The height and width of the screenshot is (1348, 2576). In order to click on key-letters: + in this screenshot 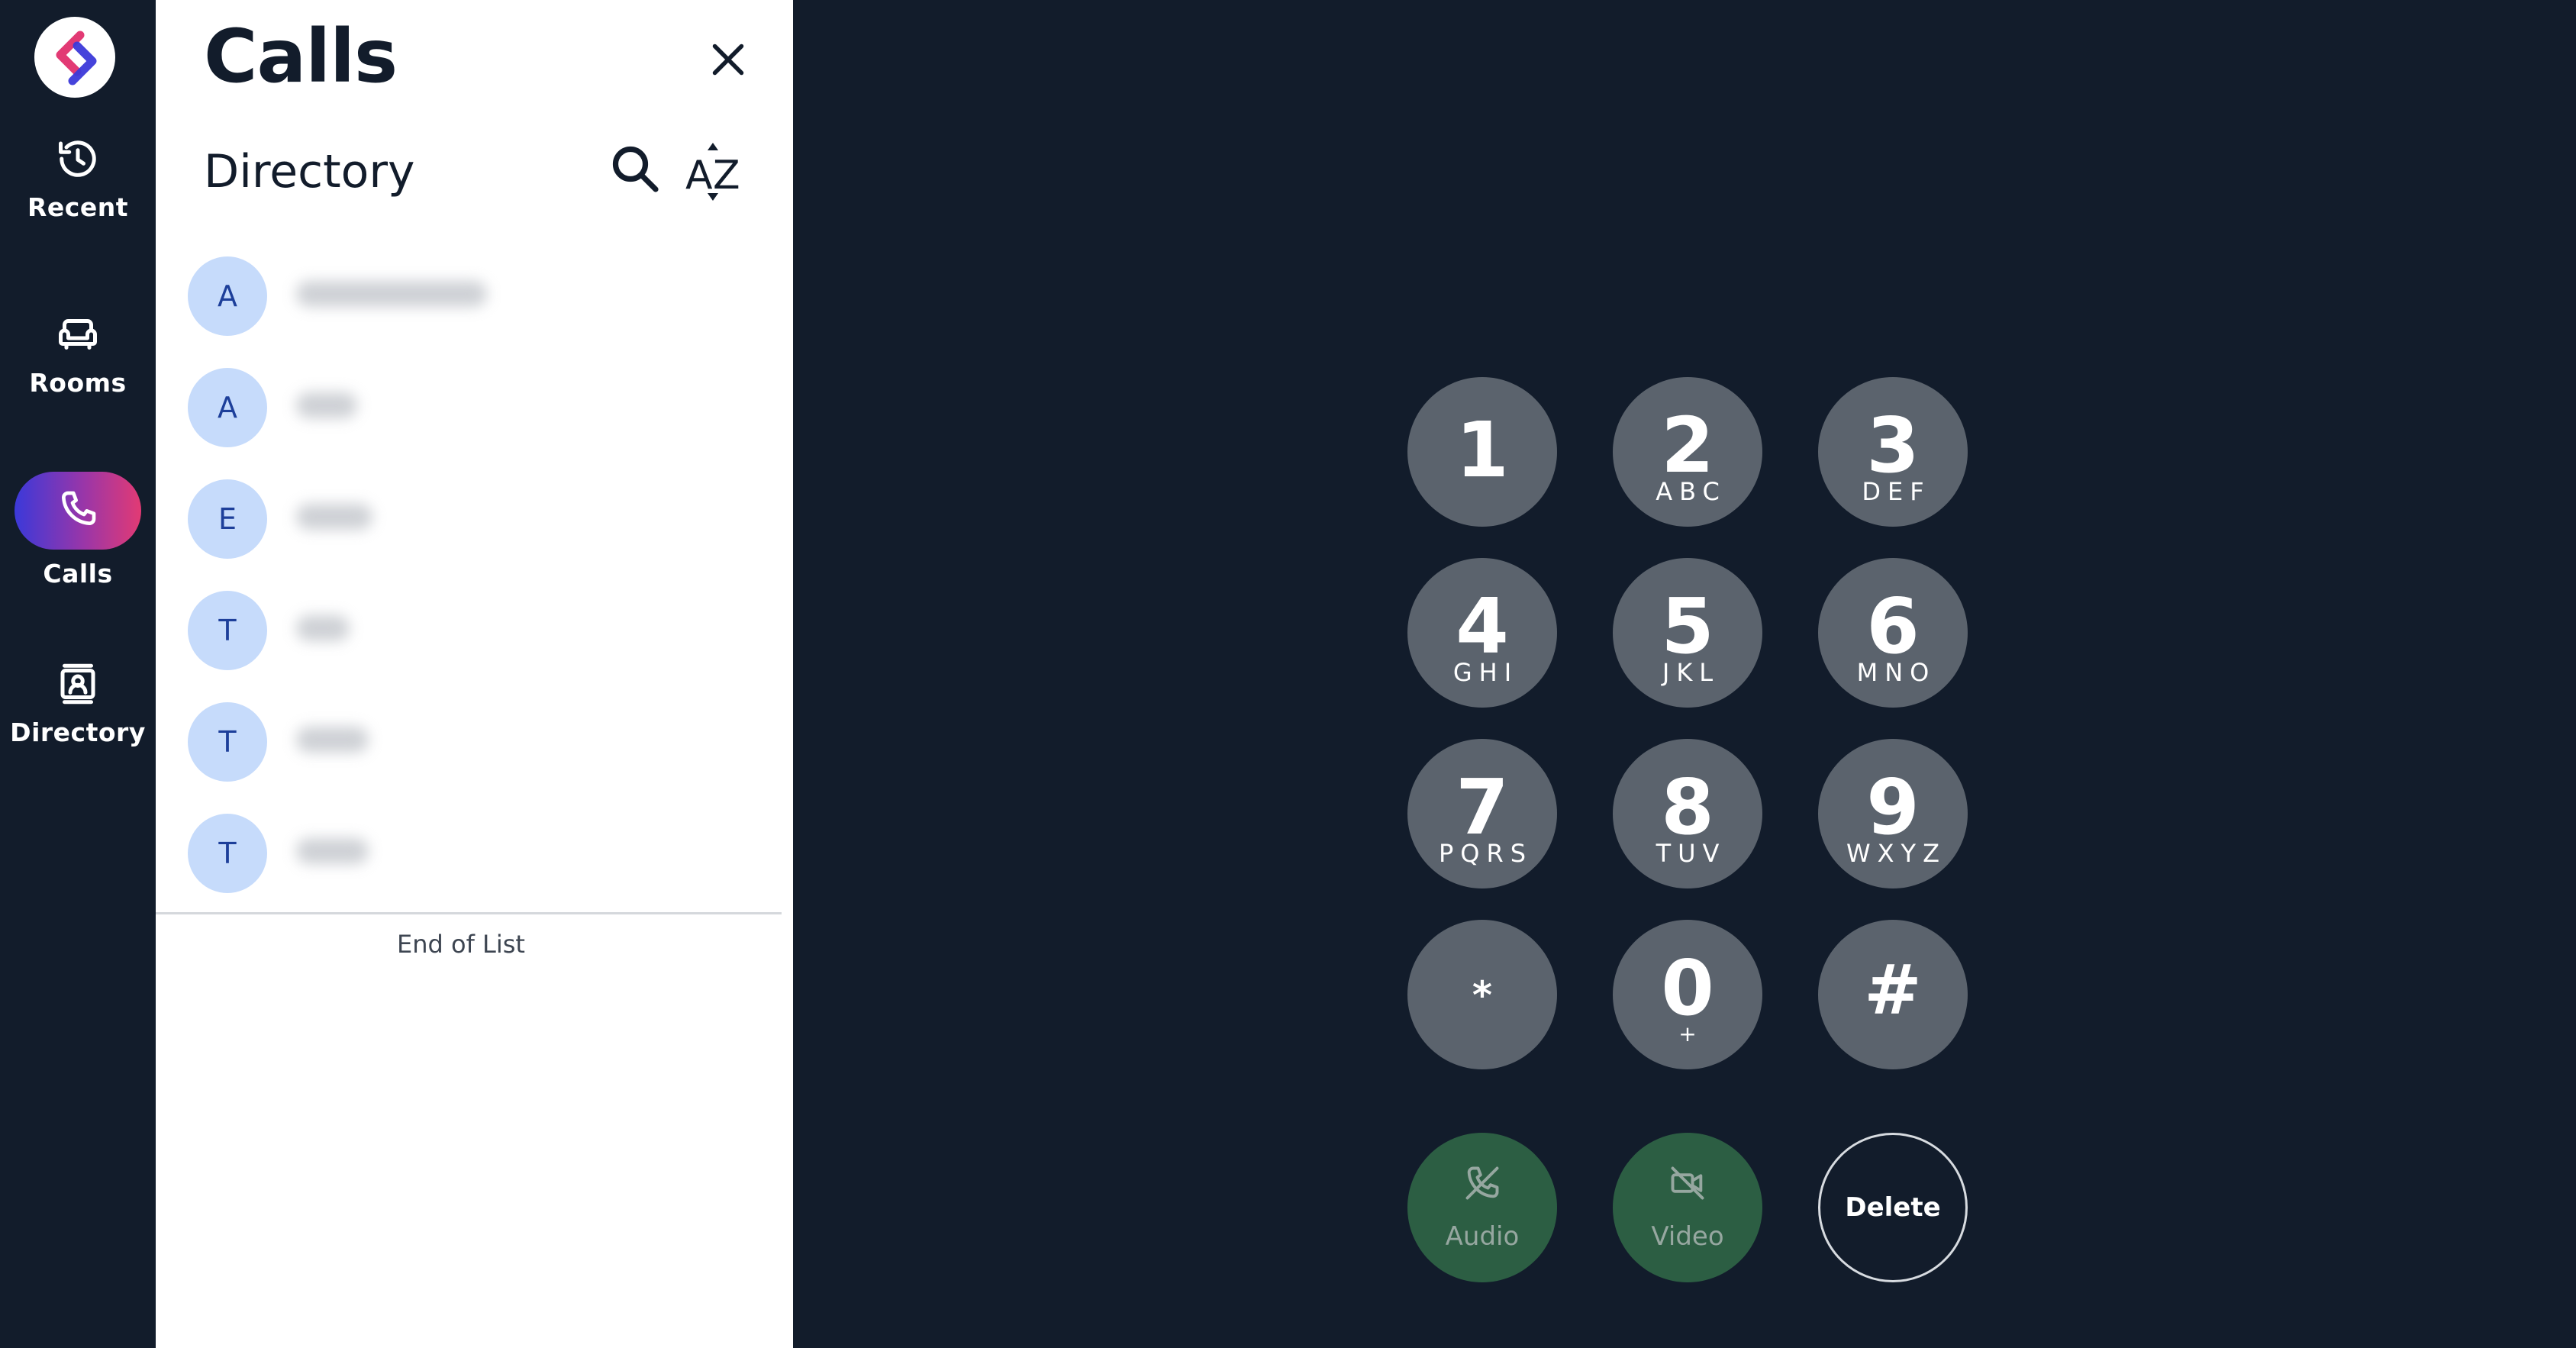, I will do `click(1688, 1033)`.